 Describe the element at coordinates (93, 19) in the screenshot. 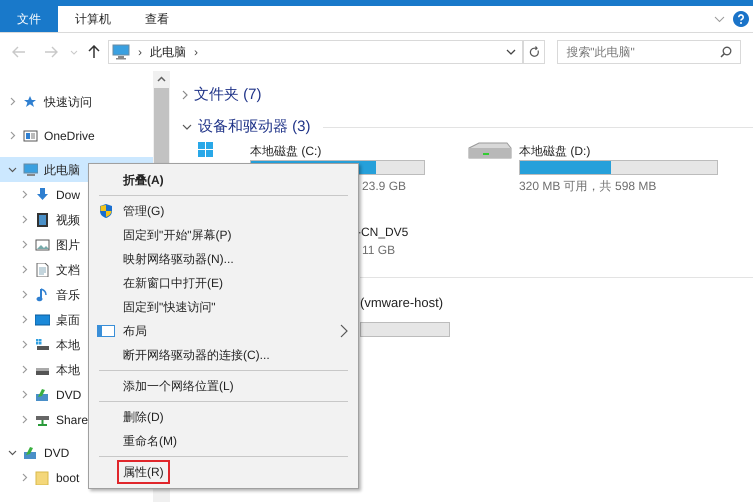

I see `ribbon-tab: 计算机` at that location.